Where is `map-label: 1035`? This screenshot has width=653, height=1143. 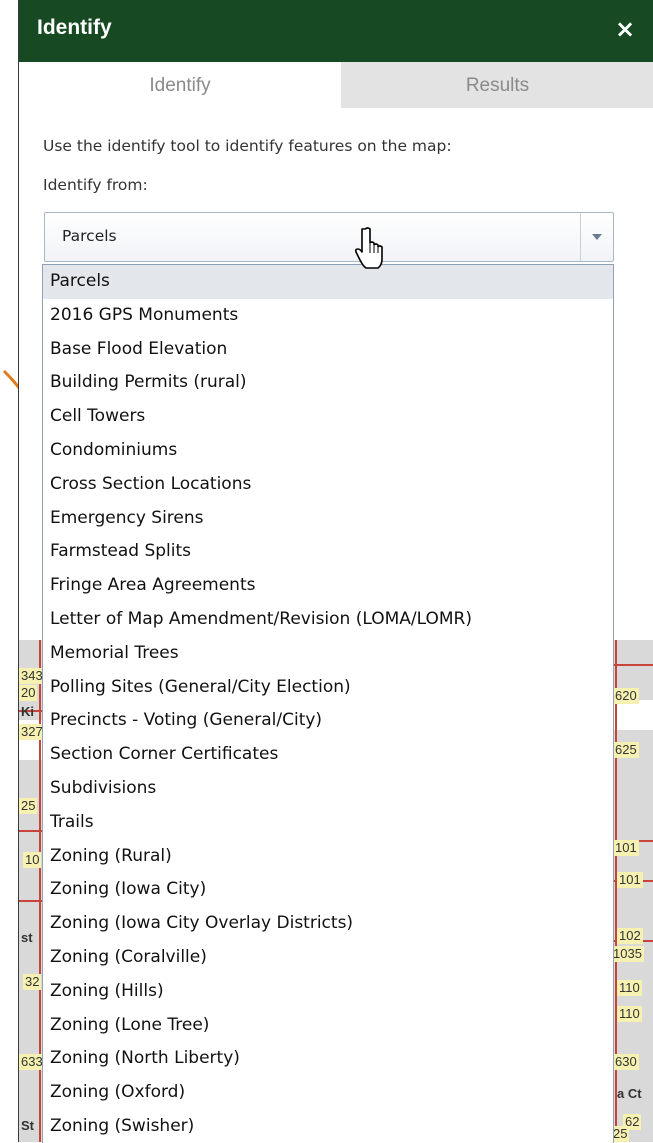 map-label: 1035 is located at coordinates (627, 954).